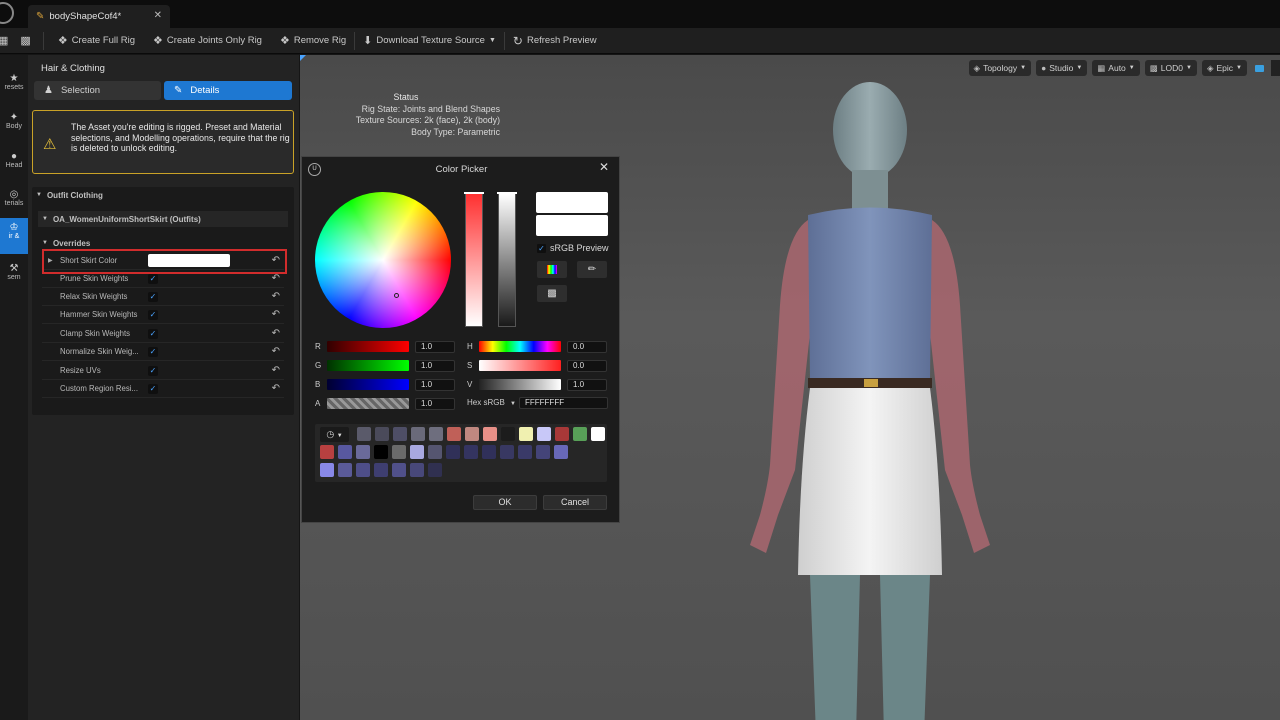 This screenshot has height=720, width=1280. Describe the element at coordinates (604, 167) in the screenshot. I see `close-icon: ✕` at that location.